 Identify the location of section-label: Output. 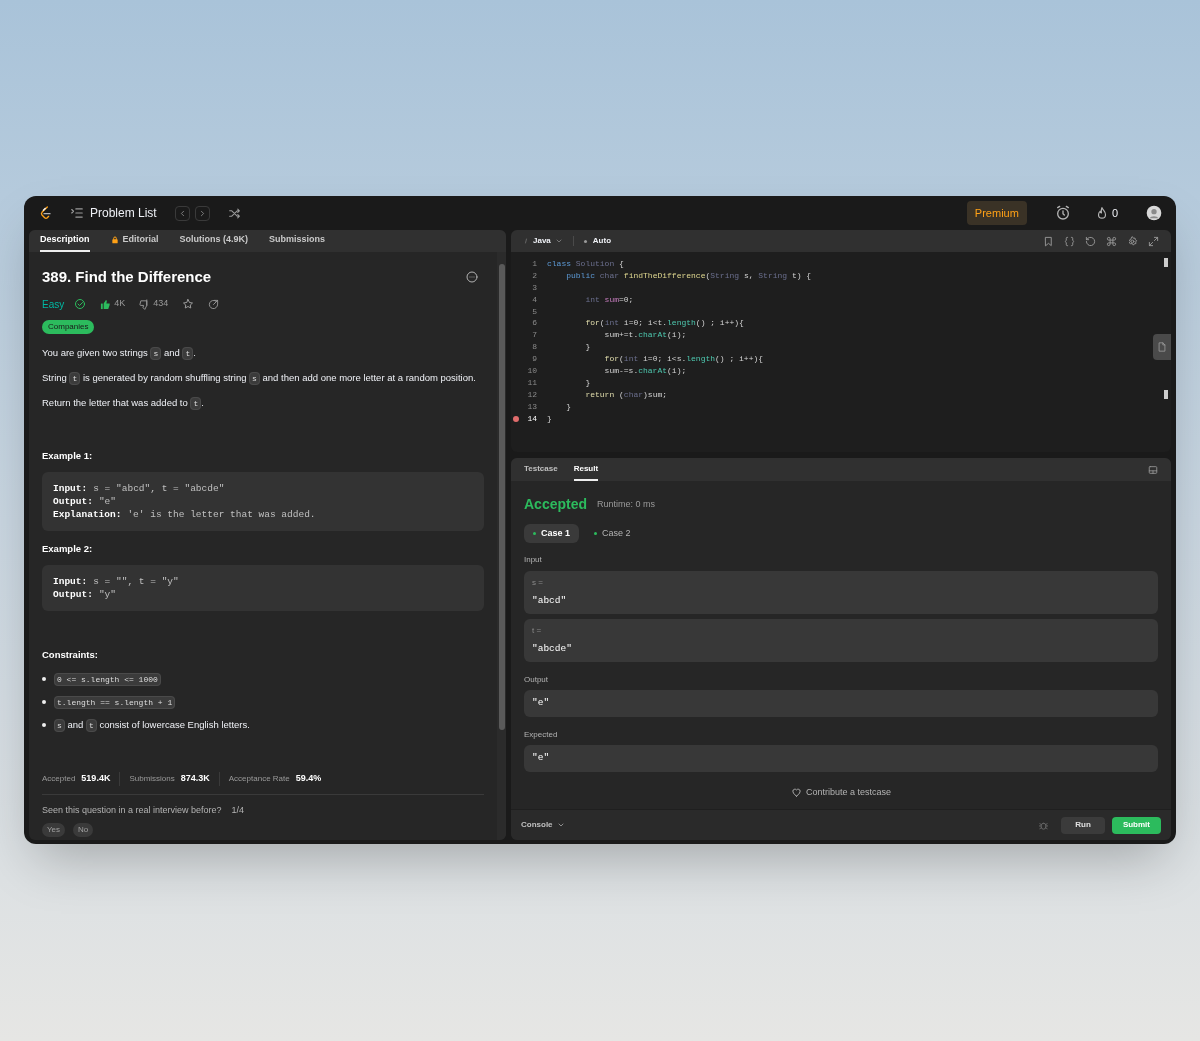
(536, 680).